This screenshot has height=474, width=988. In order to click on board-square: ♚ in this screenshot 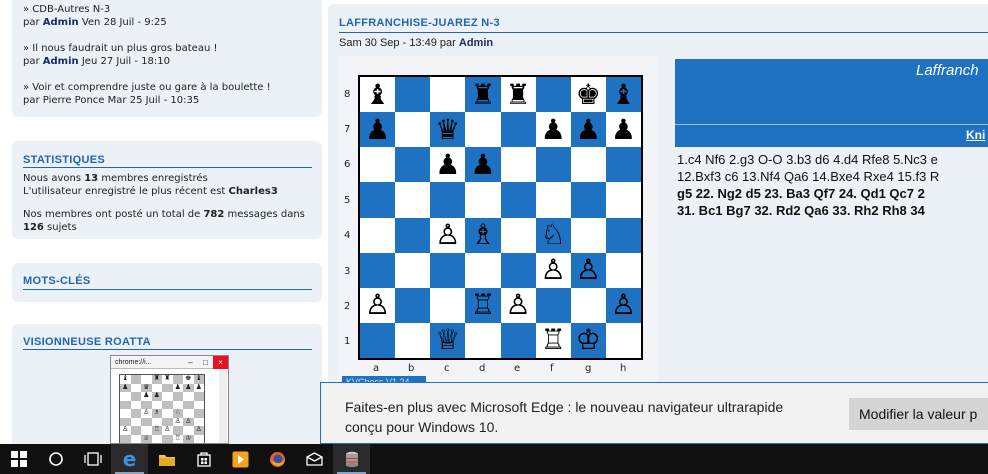, I will do `click(588, 95)`.